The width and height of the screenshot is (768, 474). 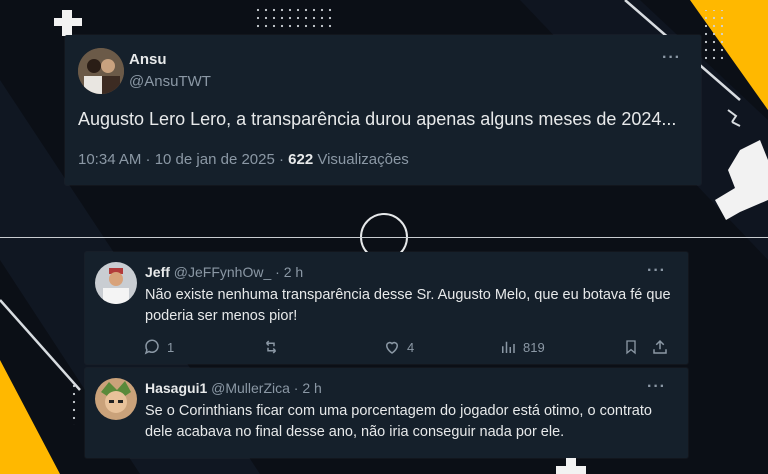 I want to click on author-name: Hasagui1, so click(x=176, y=388).